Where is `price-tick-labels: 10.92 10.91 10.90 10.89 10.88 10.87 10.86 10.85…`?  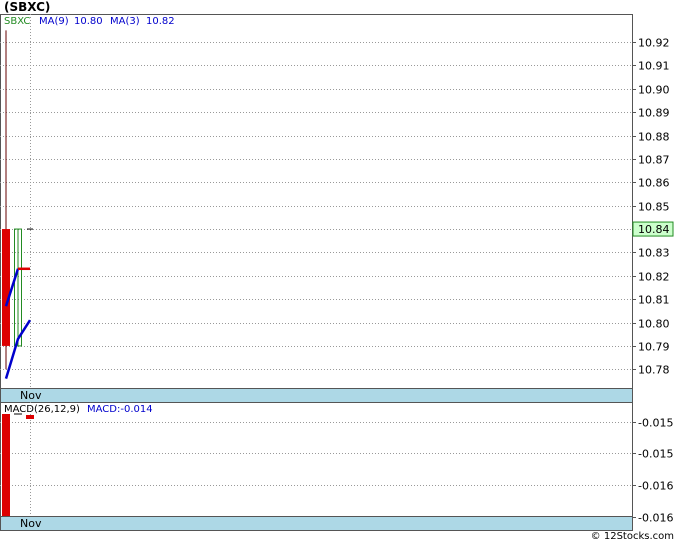
price-tick-labels: 10.92 10.91 10.90 10.89 10.88 10.87 10.86 10.85… is located at coordinates (654, 207).